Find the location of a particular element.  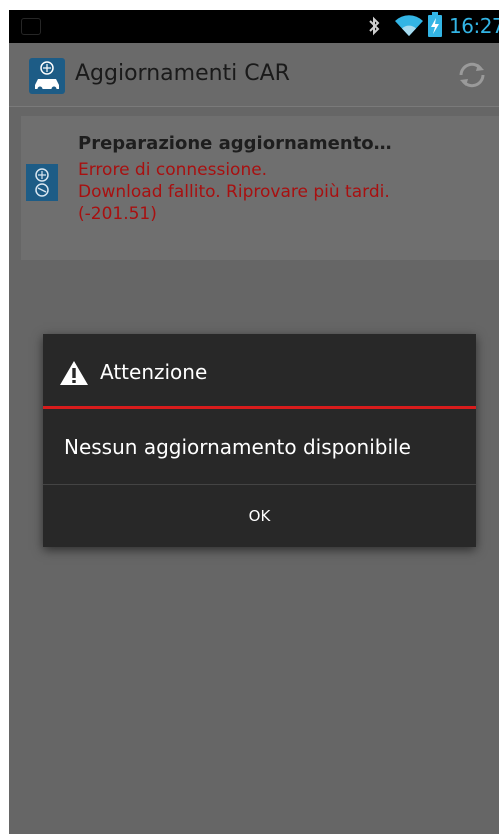

dialog-message: Nessun aggiornamento disponibile is located at coordinates (237, 447).